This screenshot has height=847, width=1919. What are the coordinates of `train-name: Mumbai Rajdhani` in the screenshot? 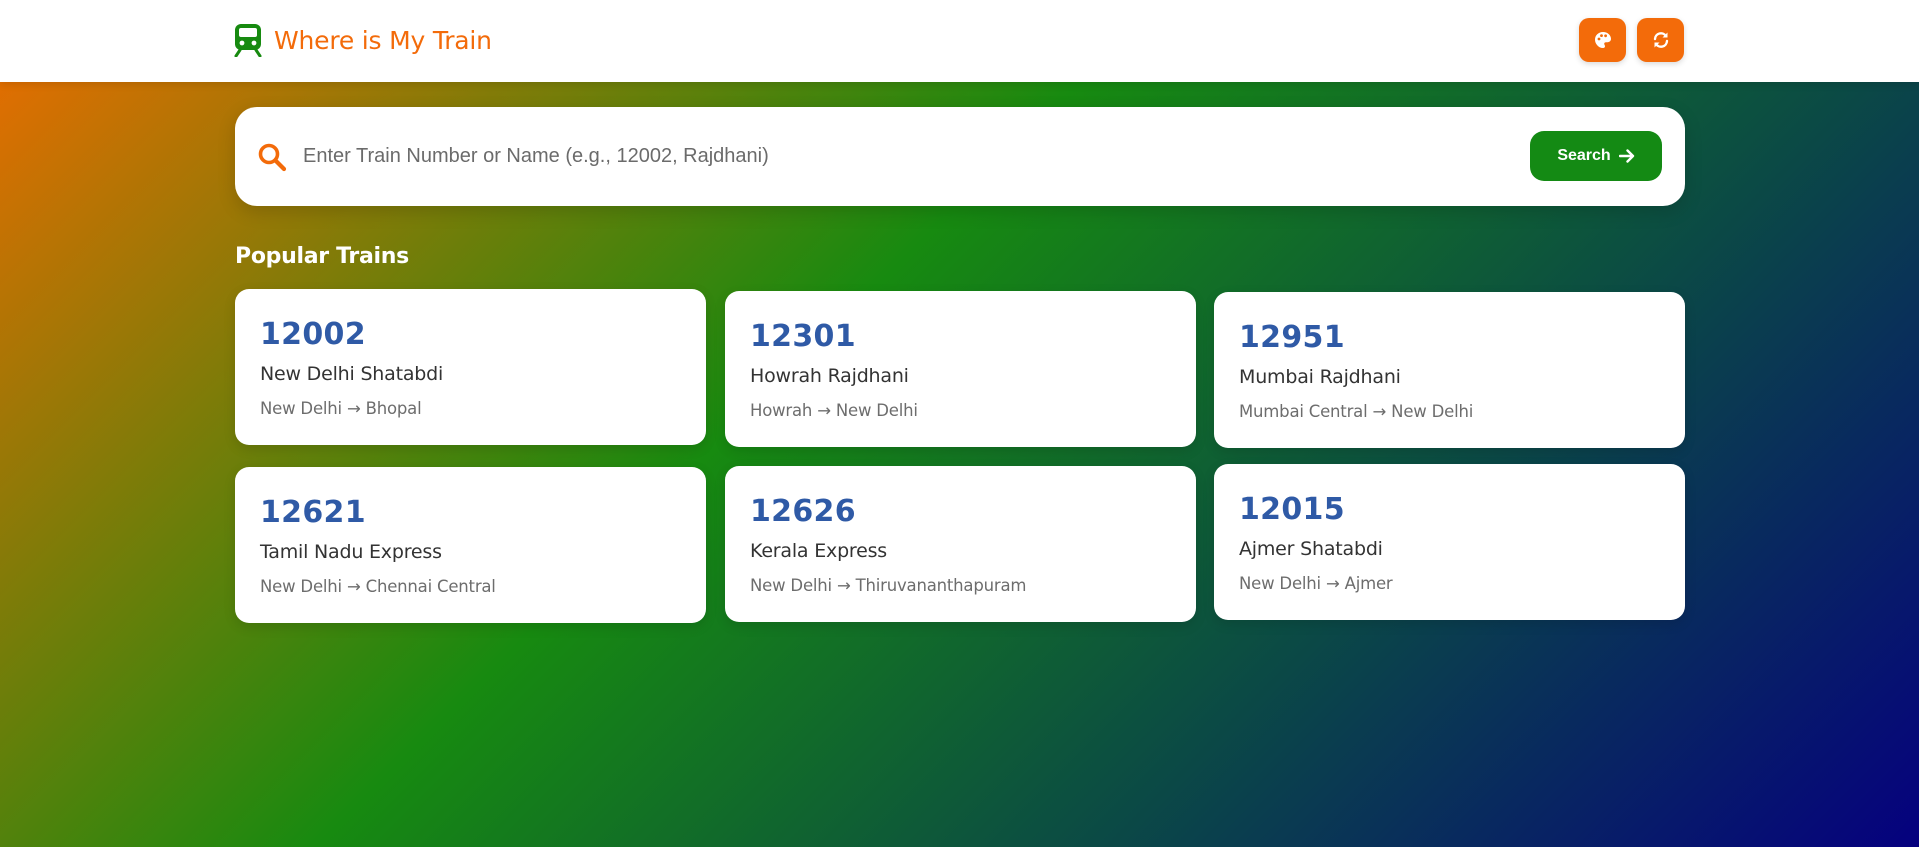 It's located at (1320, 377).